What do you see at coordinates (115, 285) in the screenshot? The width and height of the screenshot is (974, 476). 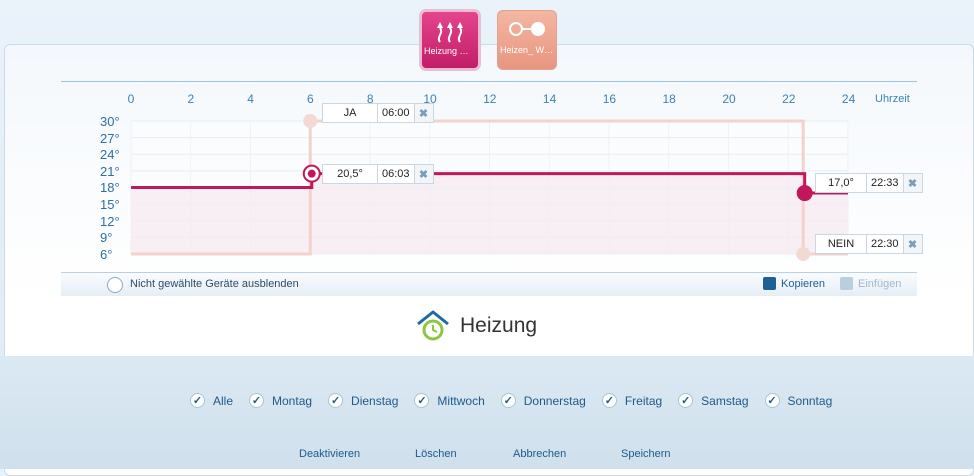 I see `hide-unselected-toggle` at bounding box center [115, 285].